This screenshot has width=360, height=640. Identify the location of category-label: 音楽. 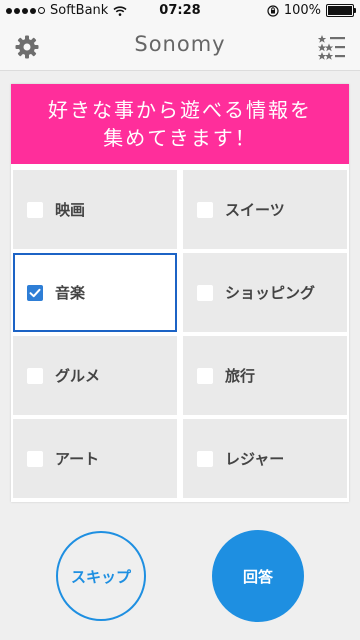
(70, 293).